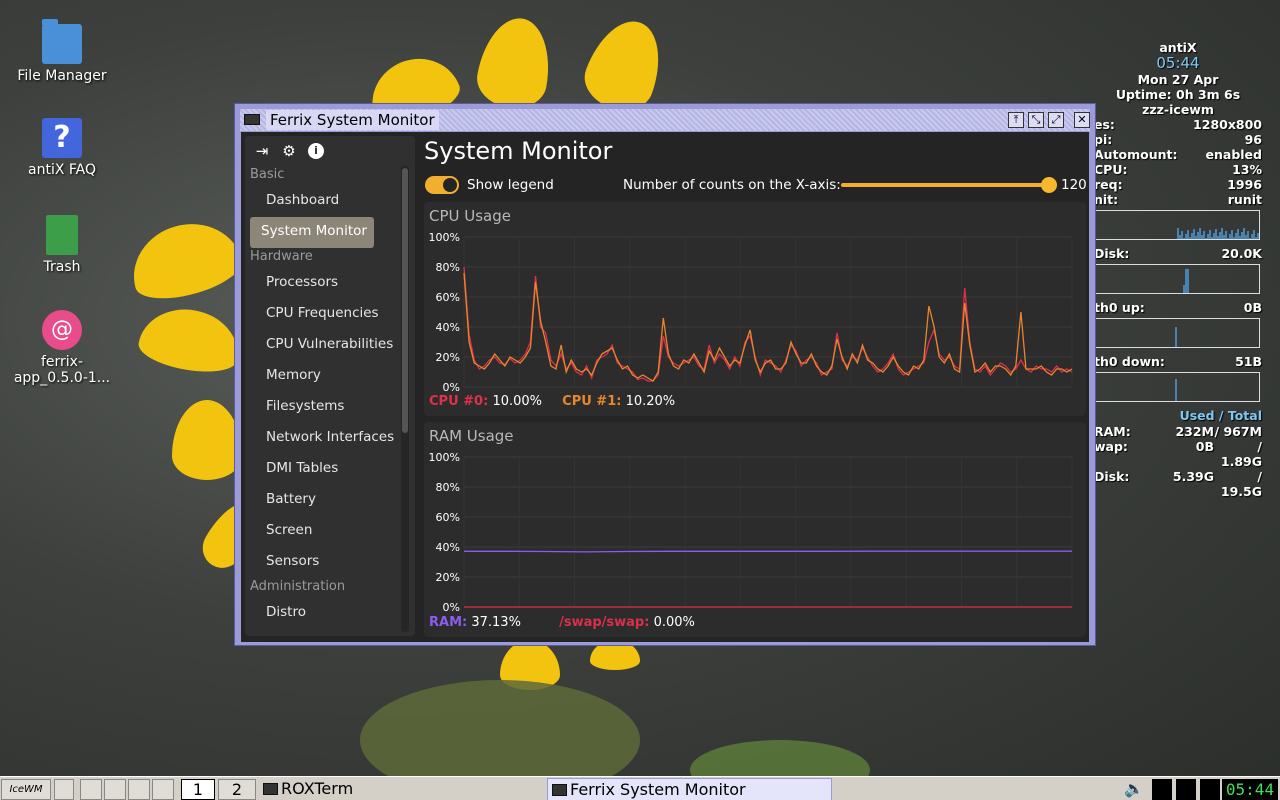 The height and width of the screenshot is (800, 1280). Describe the element at coordinates (1204, 446) in the screenshot. I see `conky-mem-used: 0B` at that location.